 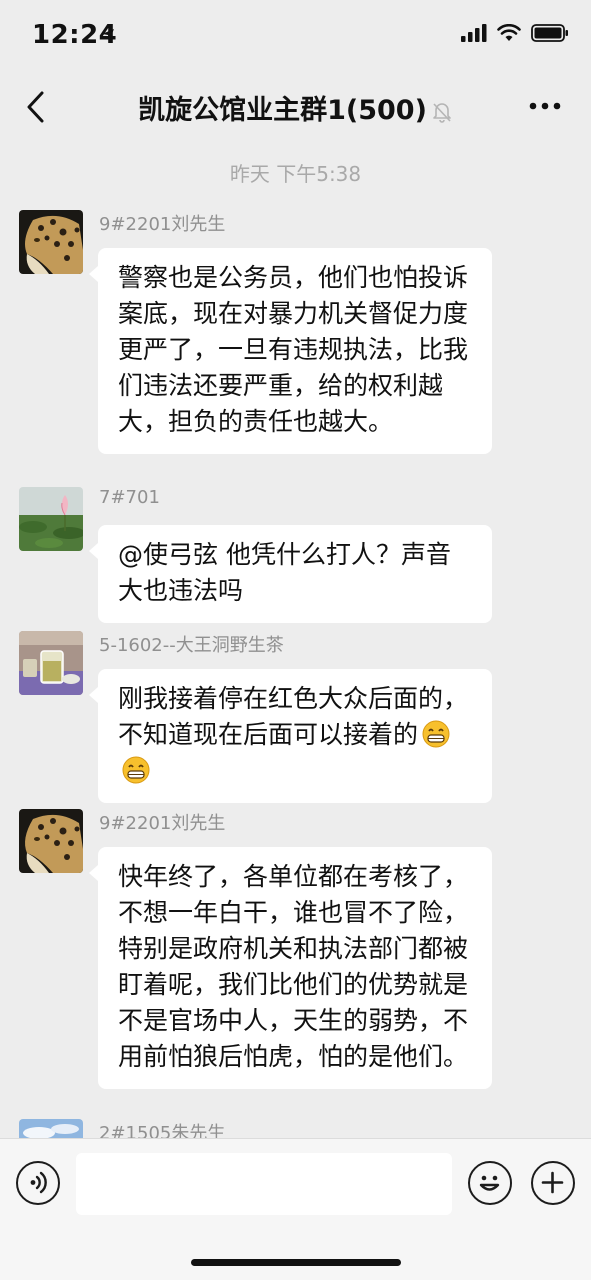 What do you see at coordinates (38, 1183) in the screenshot?
I see `voice-icon` at bounding box center [38, 1183].